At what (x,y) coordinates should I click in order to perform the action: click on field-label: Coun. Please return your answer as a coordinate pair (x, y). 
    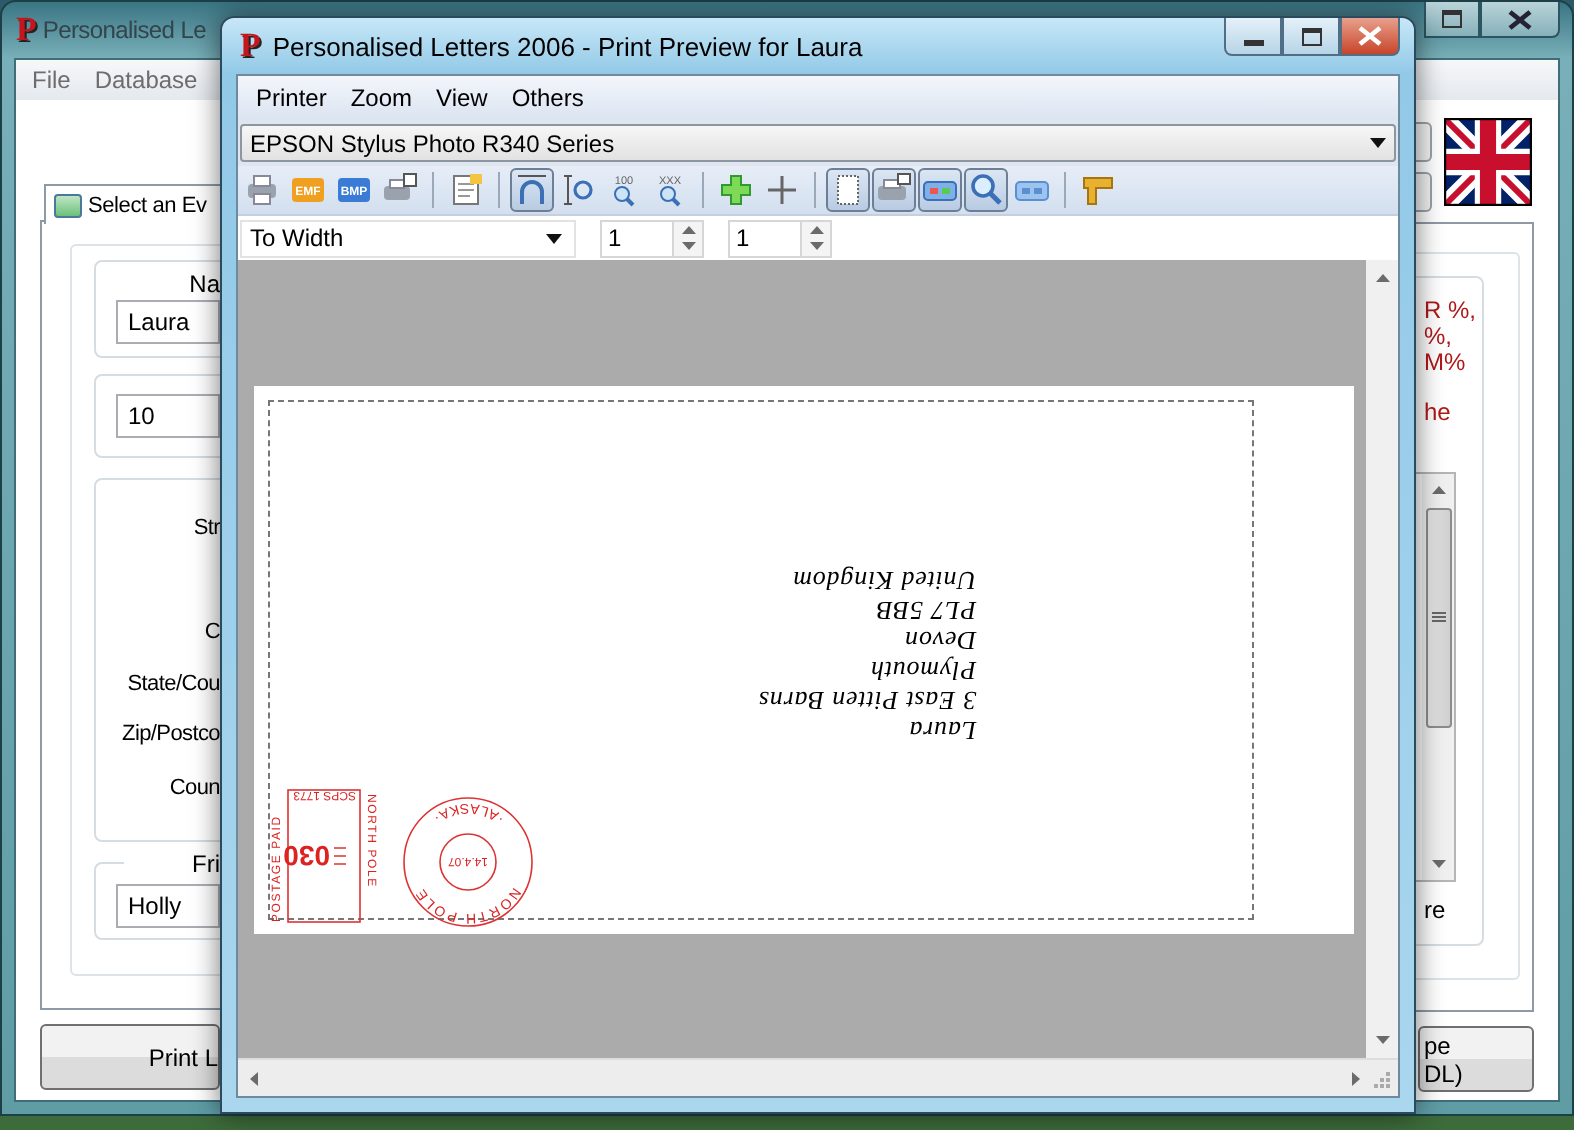
    Looking at the image, I should click on (193, 789).